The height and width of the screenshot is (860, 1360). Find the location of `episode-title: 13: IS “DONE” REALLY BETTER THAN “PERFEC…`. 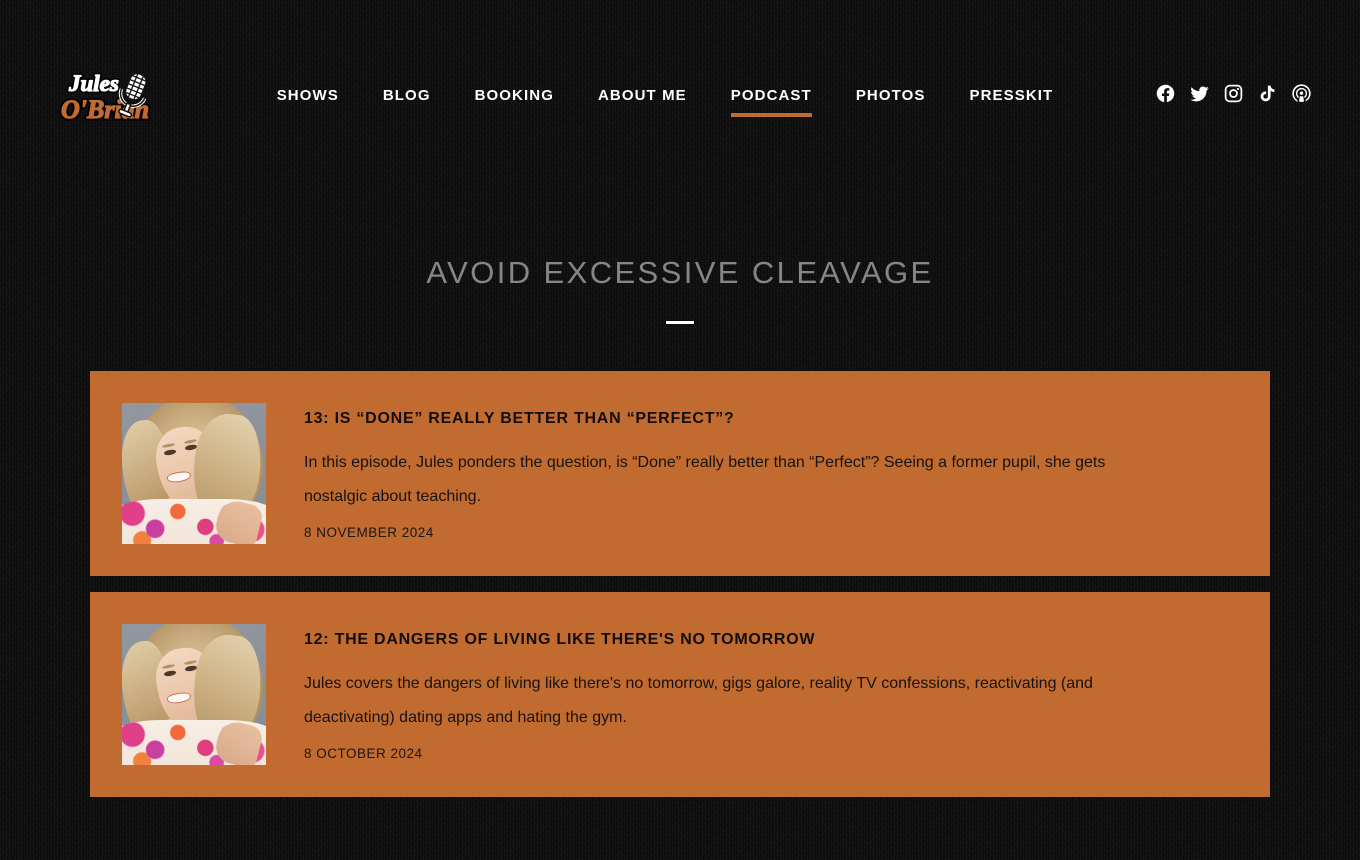

episode-title: 13: IS “DONE” REALLY BETTER THAN “PERFEC… is located at coordinates (771, 419).